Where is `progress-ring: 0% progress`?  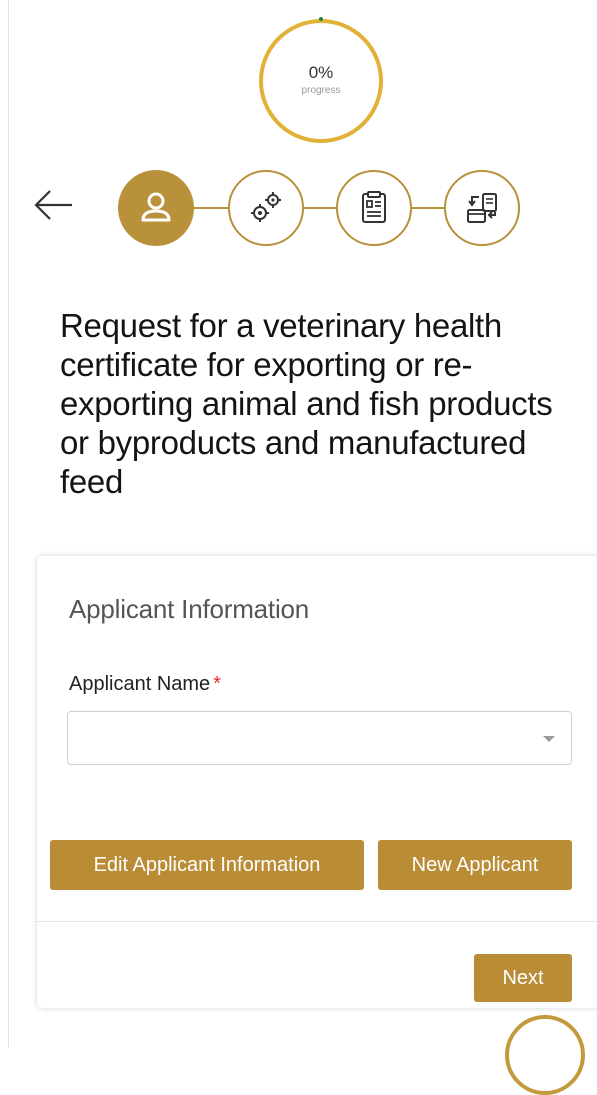
progress-ring: 0% progress is located at coordinates (321, 79).